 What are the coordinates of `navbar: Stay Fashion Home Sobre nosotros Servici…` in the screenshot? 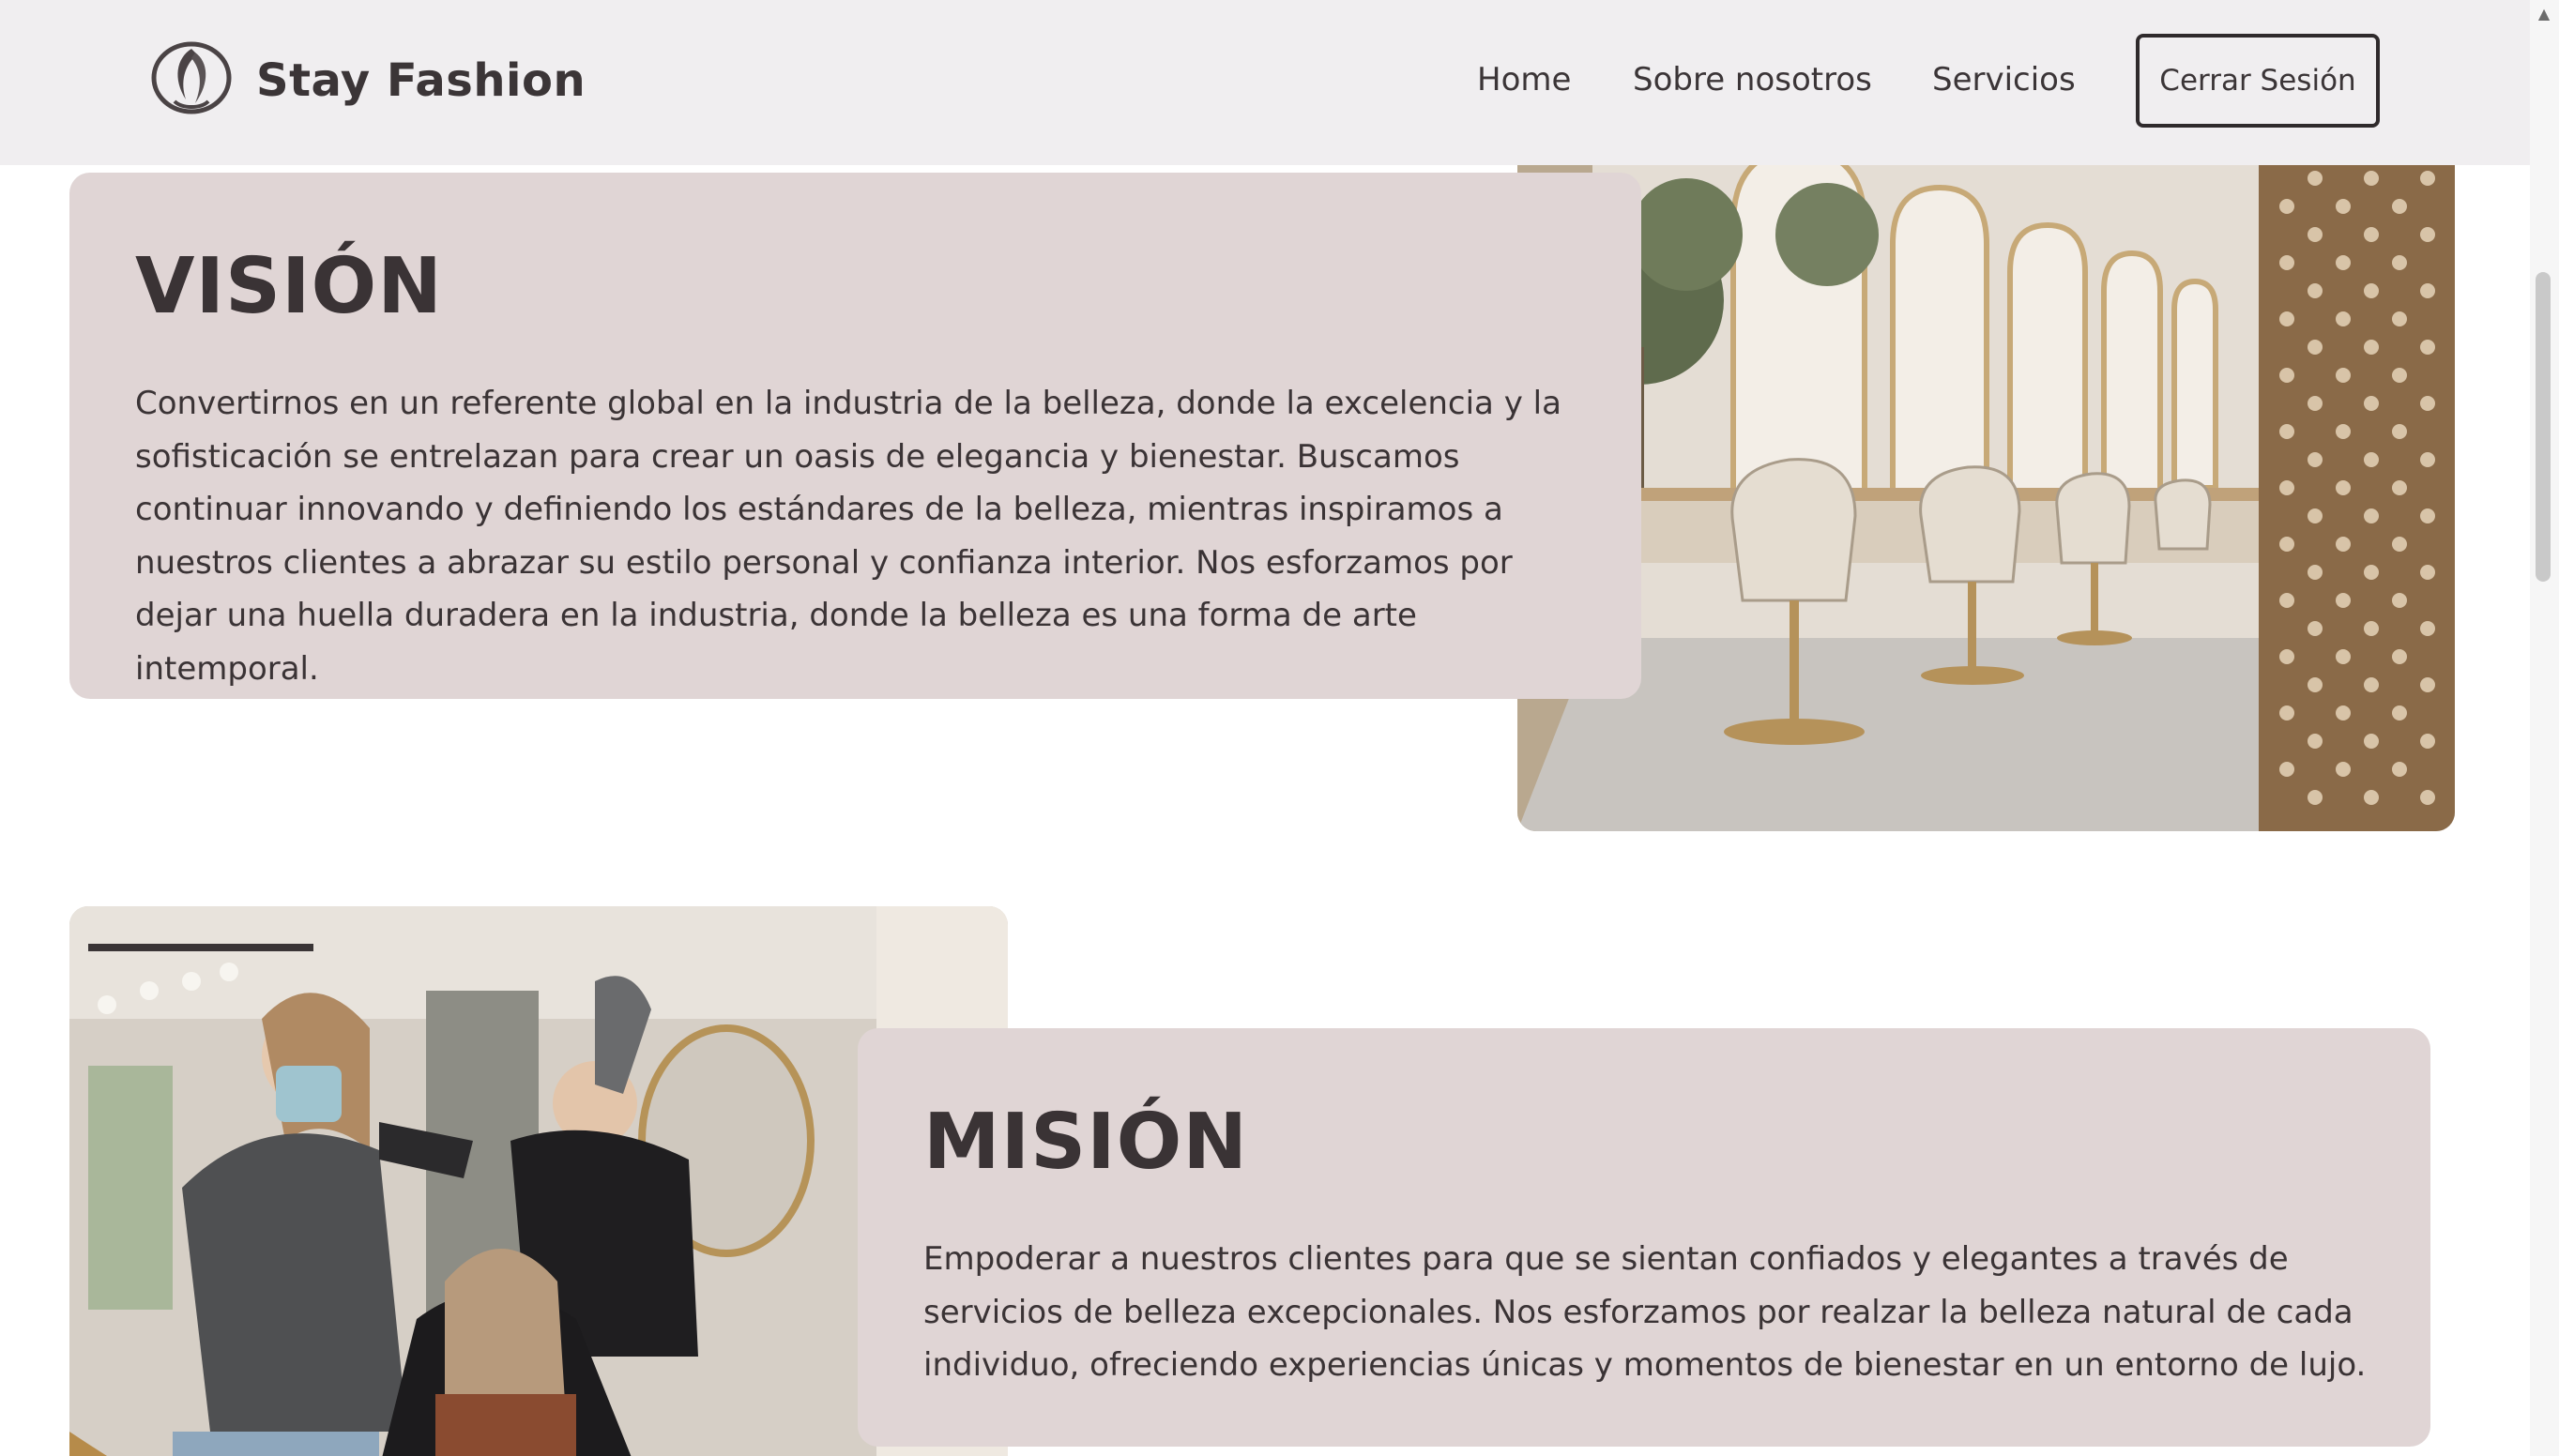 It's located at (1265, 82).